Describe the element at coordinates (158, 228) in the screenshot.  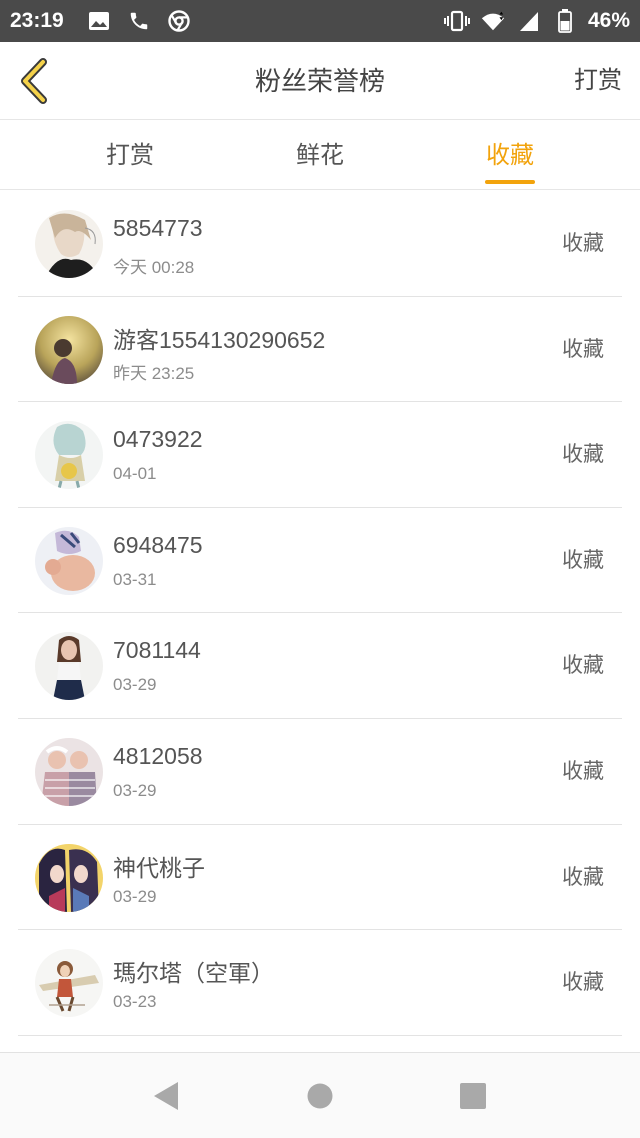
I see `fan-name: 5854773` at that location.